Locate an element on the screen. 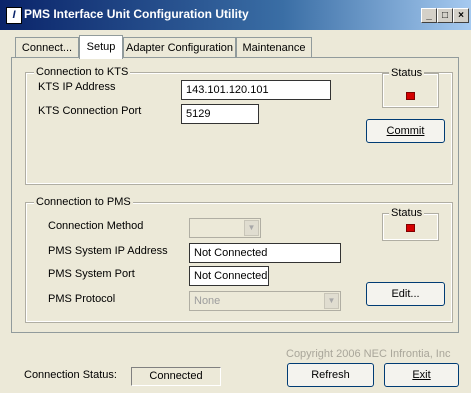  pms-protocol-label: PMS Protocol is located at coordinates (82, 299).